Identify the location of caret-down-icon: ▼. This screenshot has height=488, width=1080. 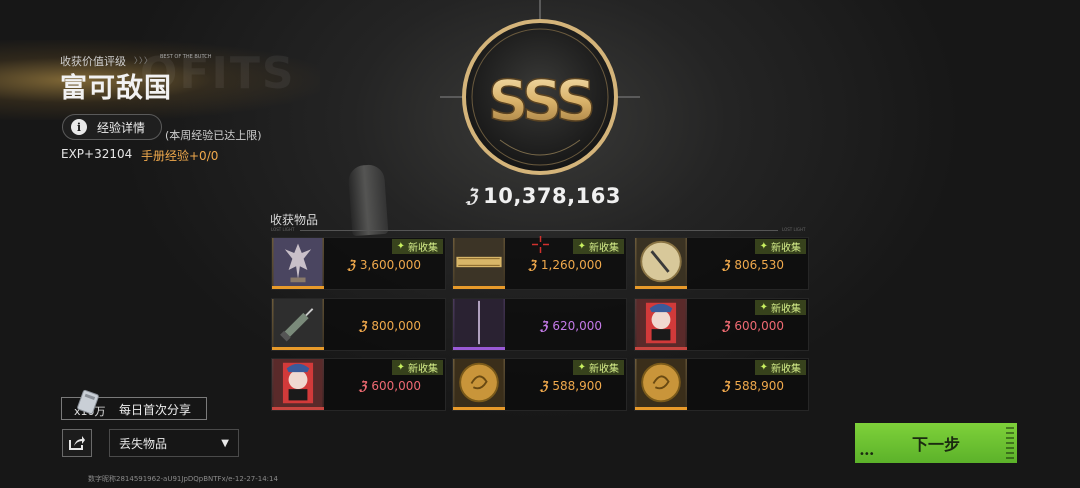
(225, 443).